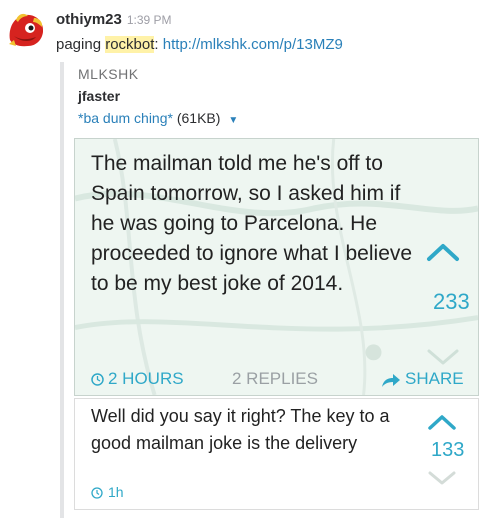 The image size is (500, 526). What do you see at coordinates (125, 118) in the screenshot?
I see `file-name-link: *ba dum ching*` at bounding box center [125, 118].